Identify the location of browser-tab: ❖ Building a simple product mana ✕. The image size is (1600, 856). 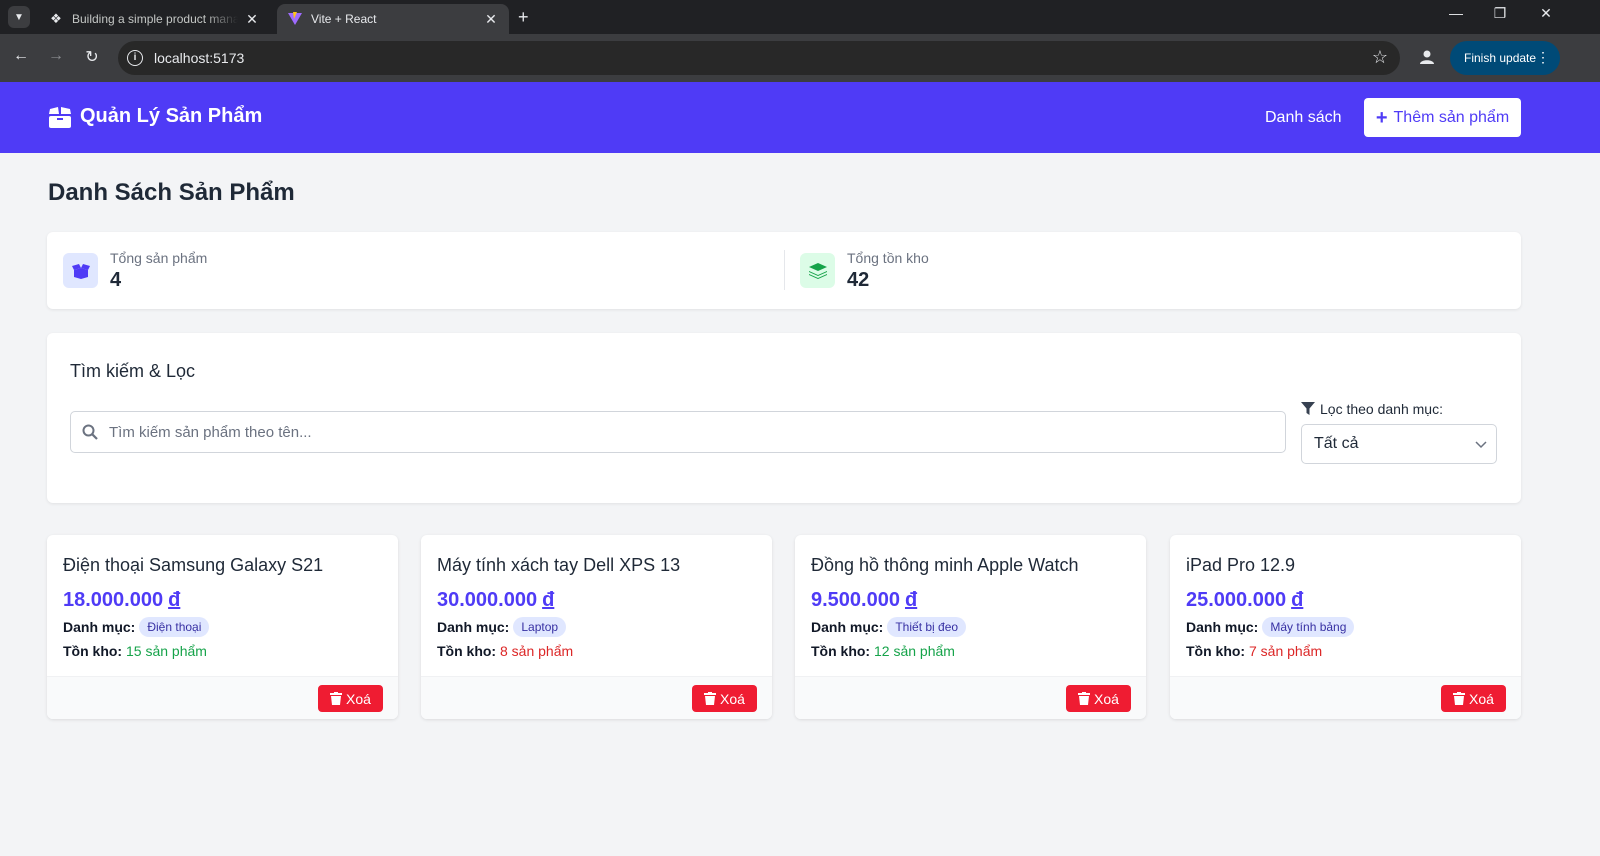
(154, 19).